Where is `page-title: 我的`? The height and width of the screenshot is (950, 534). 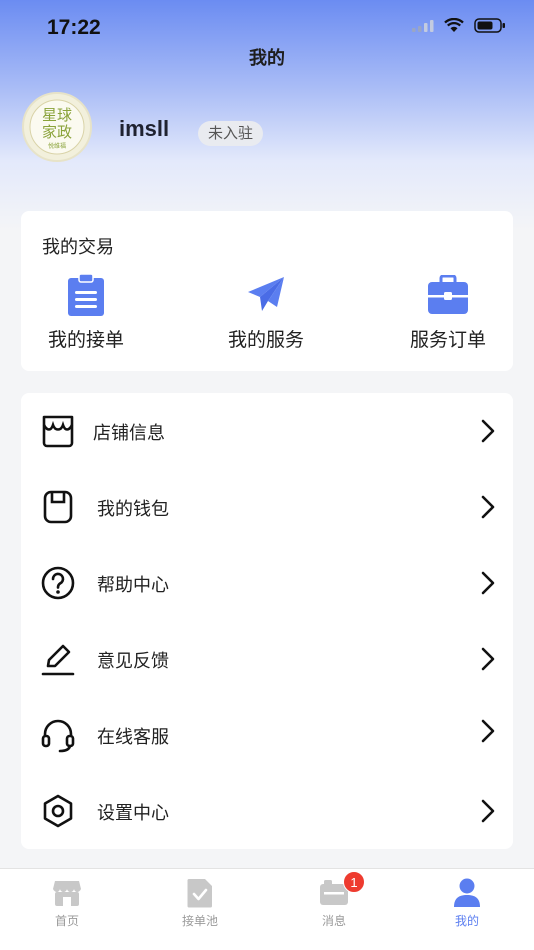 page-title: 我的 is located at coordinates (267, 58).